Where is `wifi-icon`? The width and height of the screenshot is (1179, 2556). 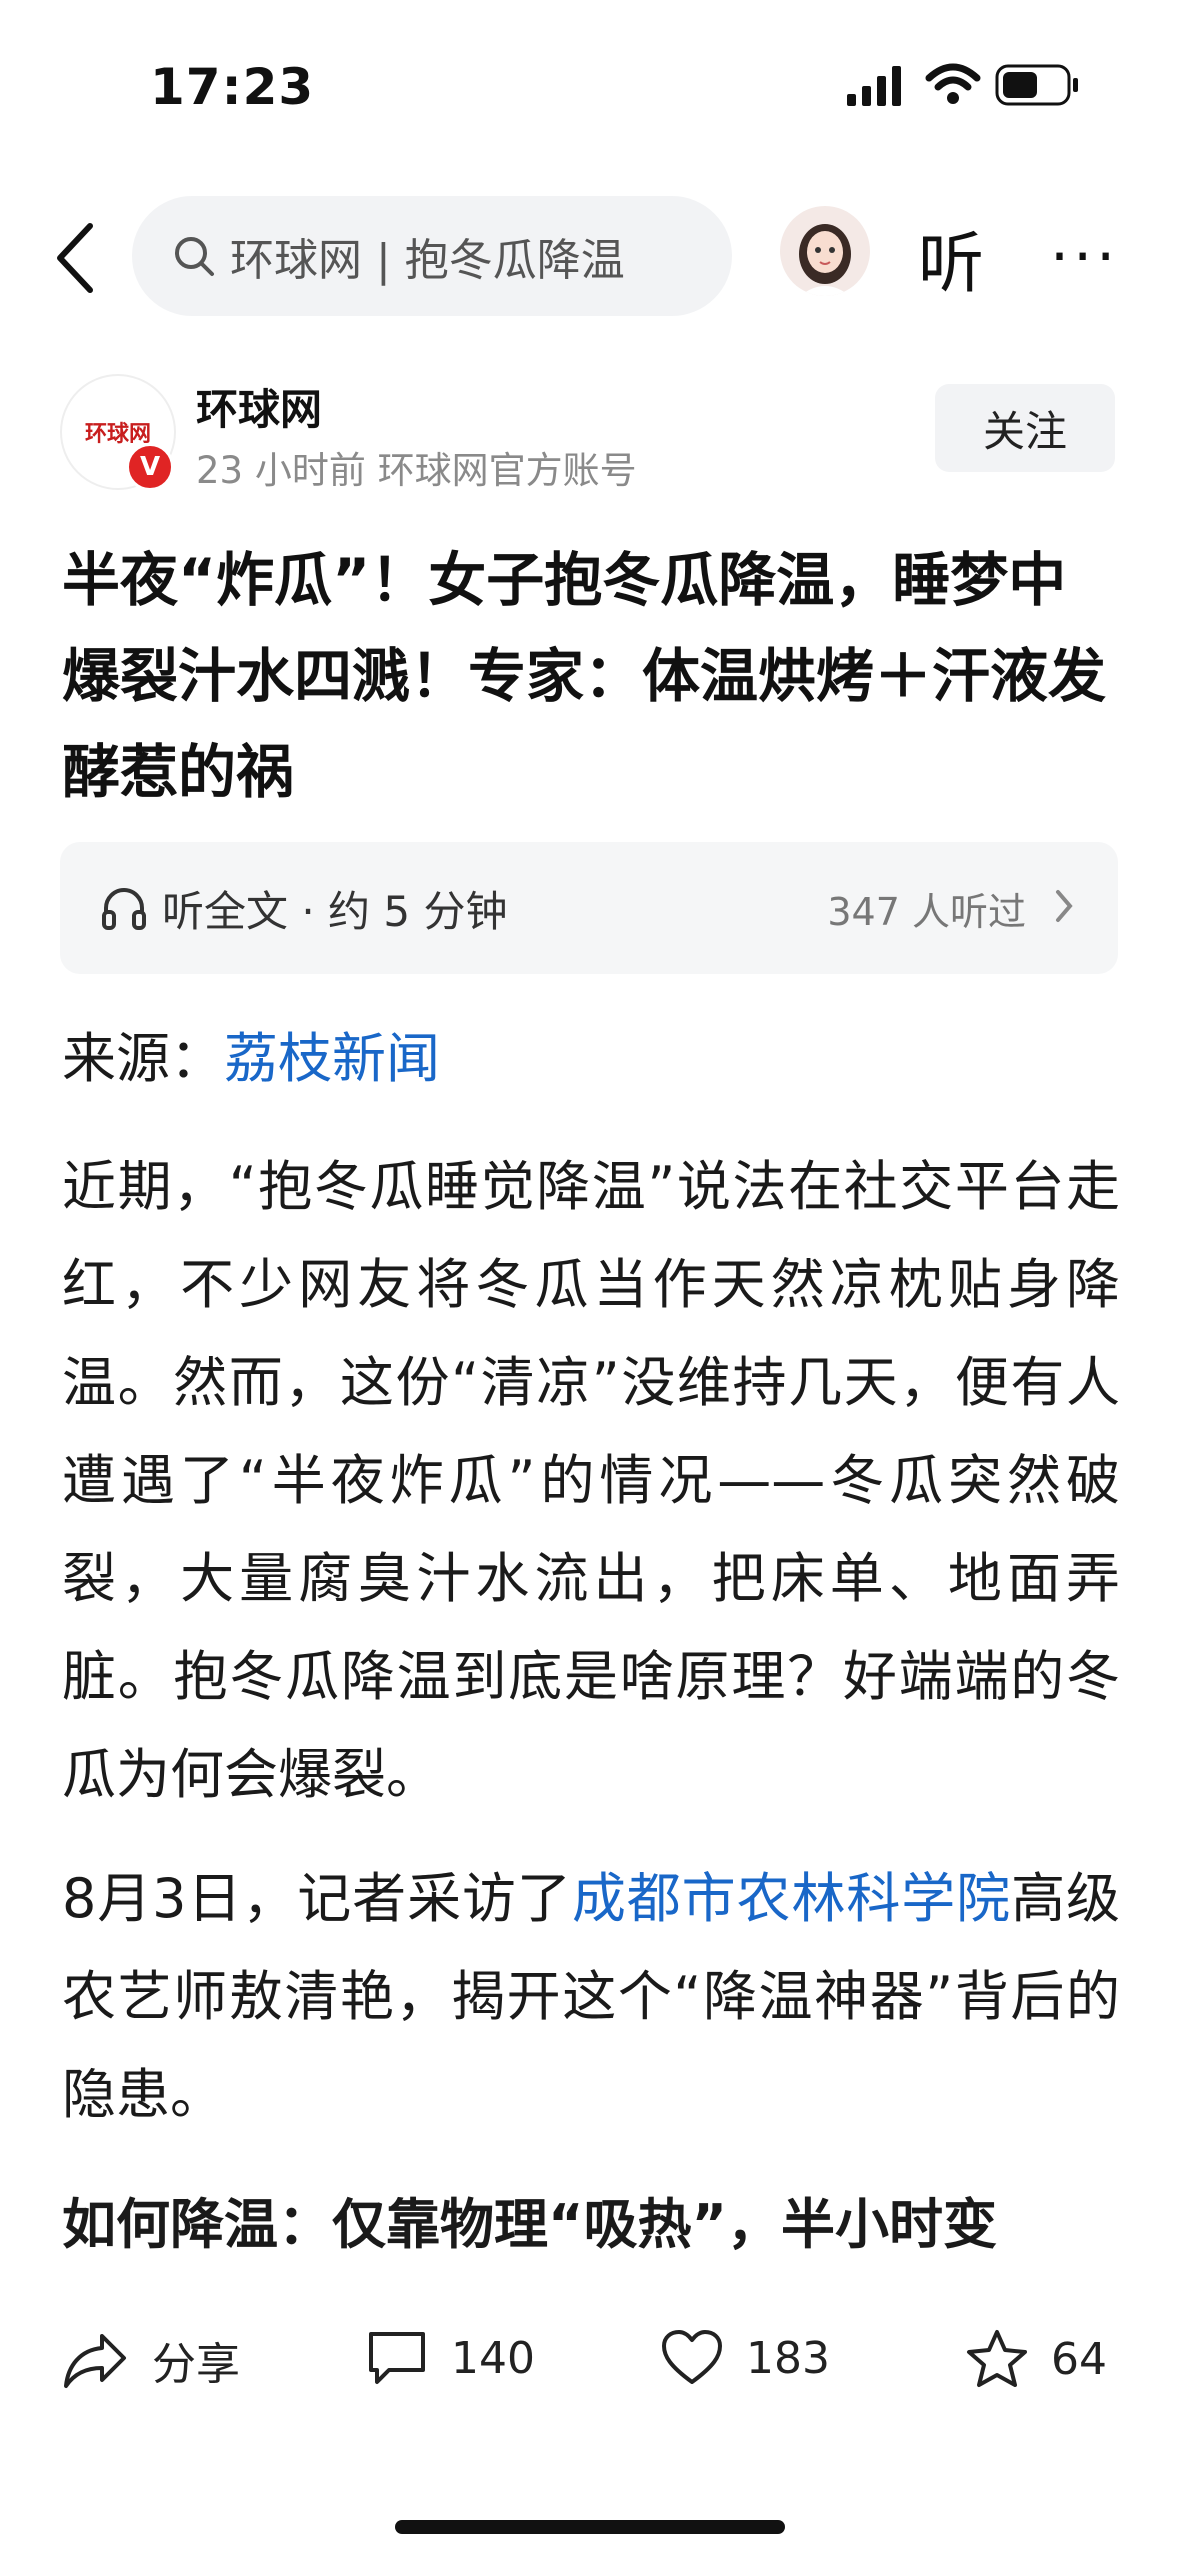 wifi-icon is located at coordinates (953, 86).